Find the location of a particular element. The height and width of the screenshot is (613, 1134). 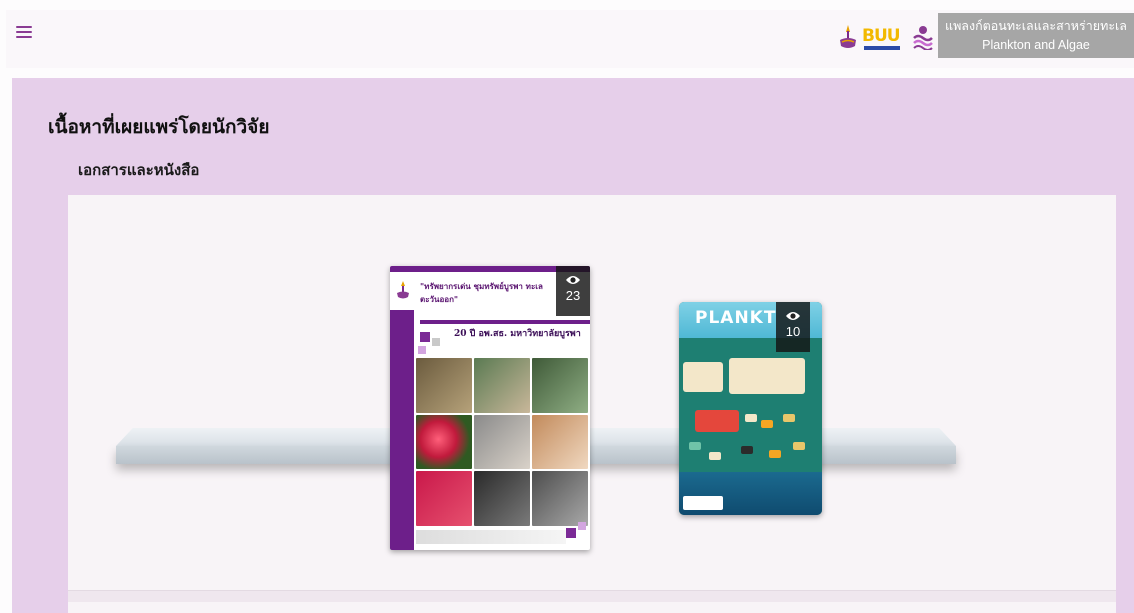

book-cover-2: PLANKT 10 is located at coordinates (750, 408).